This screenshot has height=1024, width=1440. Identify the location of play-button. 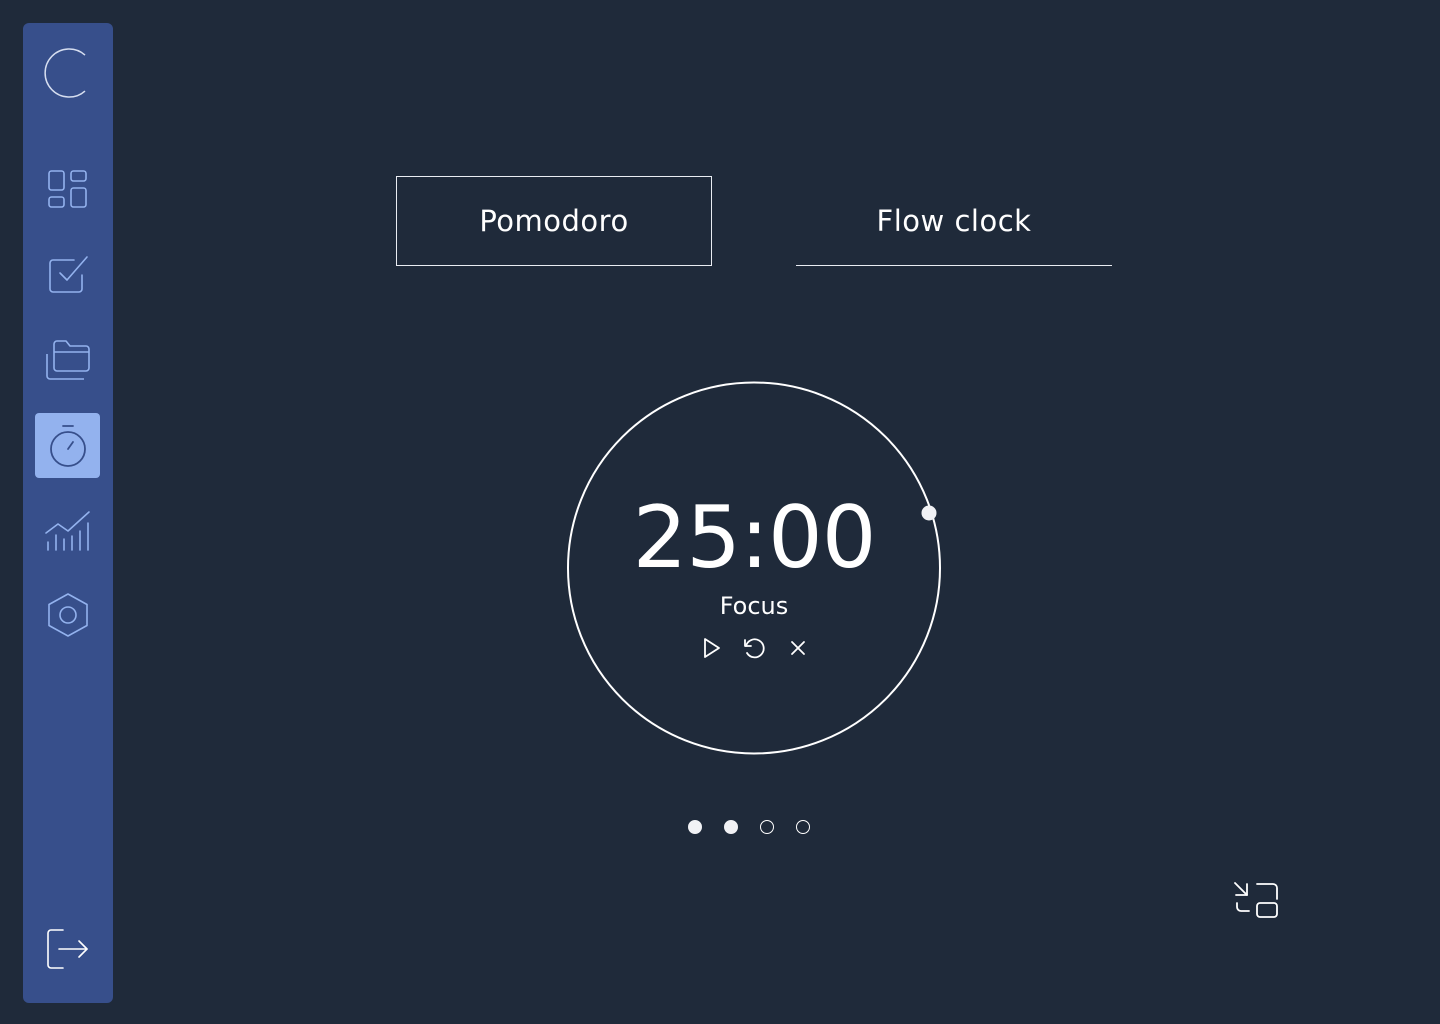
(711, 648).